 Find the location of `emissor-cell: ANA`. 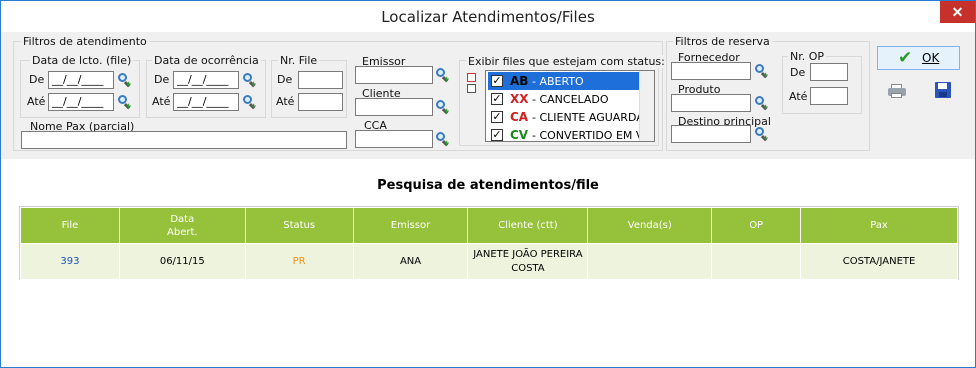

emissor-cell: ANA is located at coordinates (410, 261).